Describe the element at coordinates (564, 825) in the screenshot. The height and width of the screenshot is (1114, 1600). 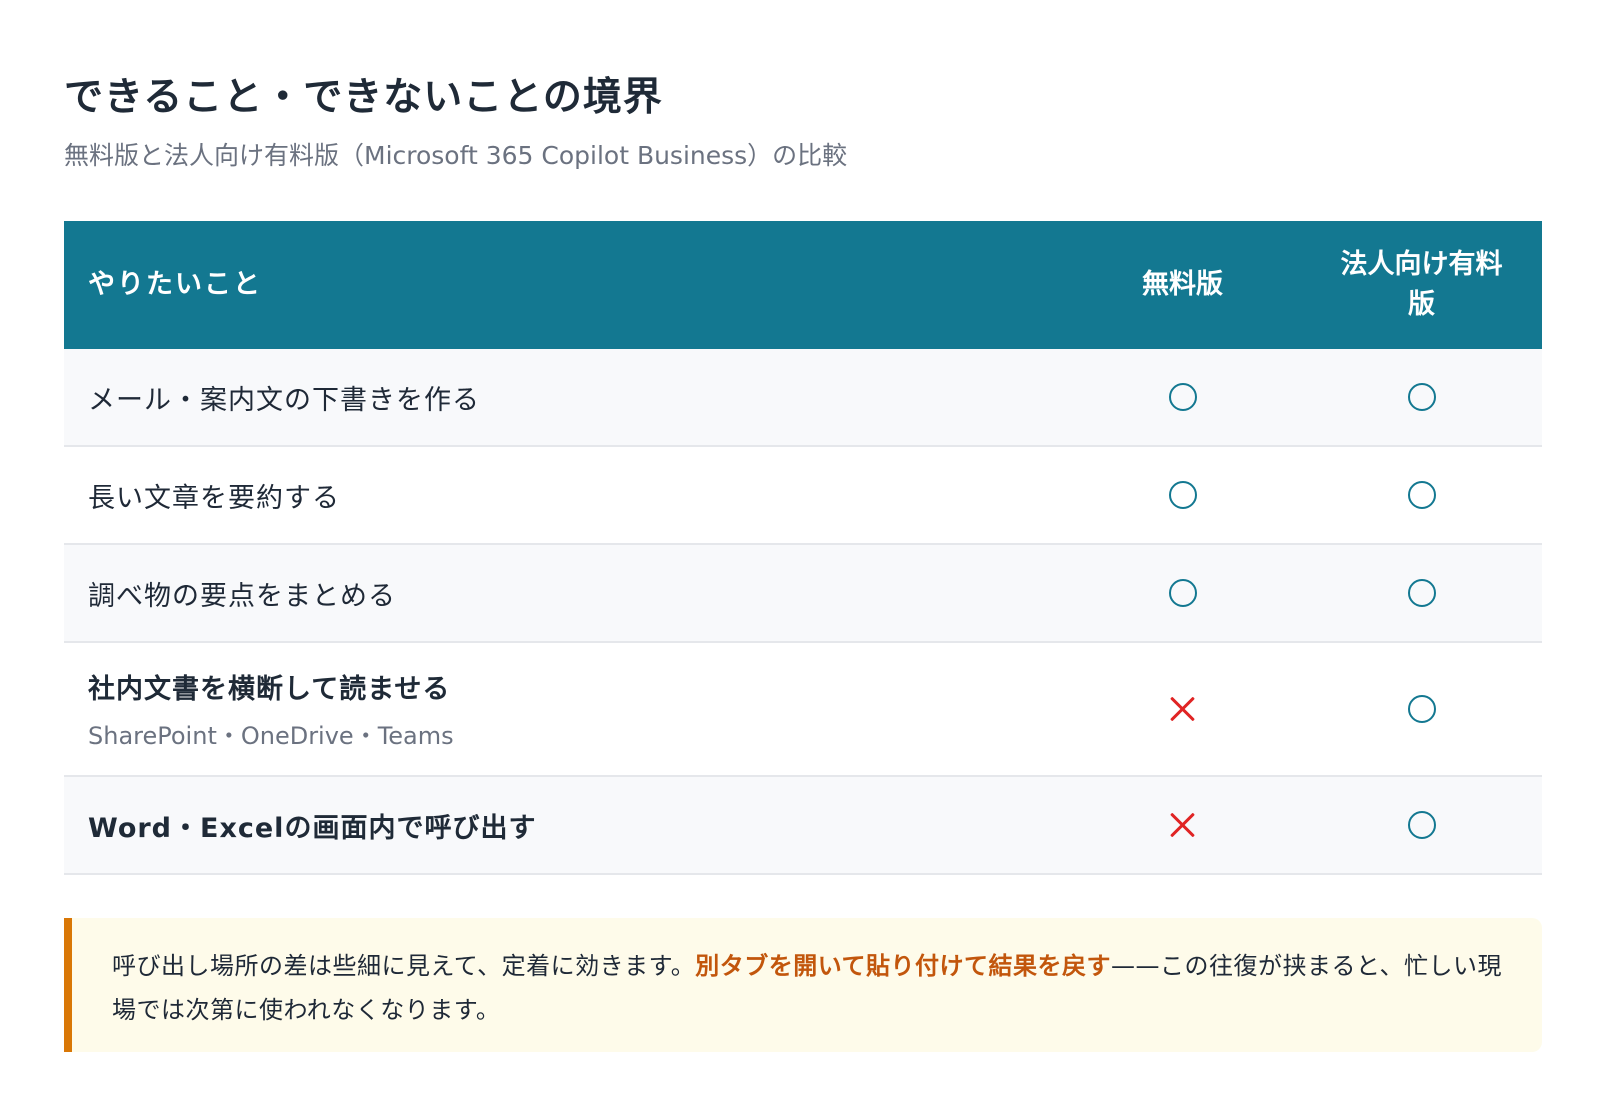
I see `feature-cell: Word・Excelの画面内で呼び出す` at that location.